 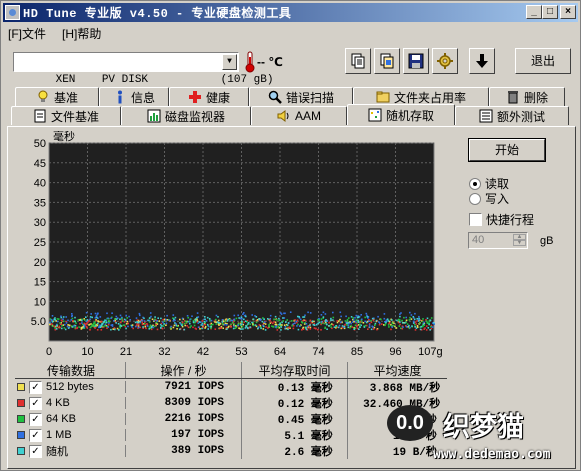 I want to click on menu-file: [F]文件, so click(x=27, y=33).